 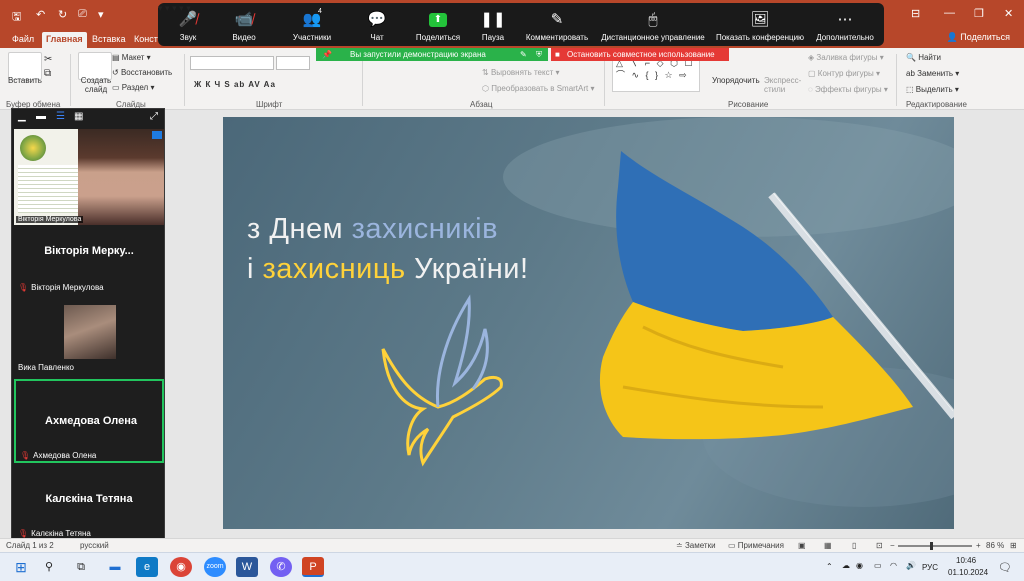 I want to click on annotate-button: ✎ Комментировать, so click(x=557, y=24).